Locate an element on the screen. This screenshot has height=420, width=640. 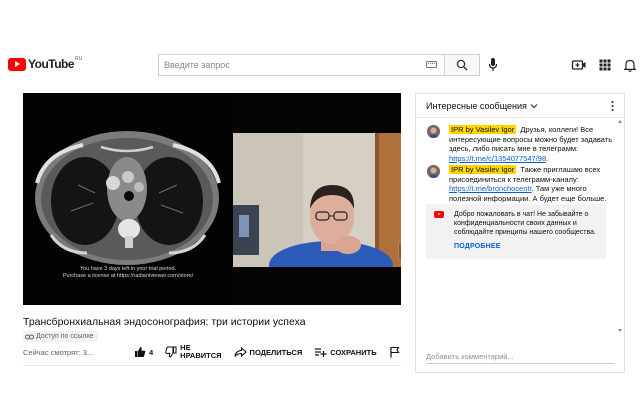
webcam-overlay is located at coordinates (317, 200).